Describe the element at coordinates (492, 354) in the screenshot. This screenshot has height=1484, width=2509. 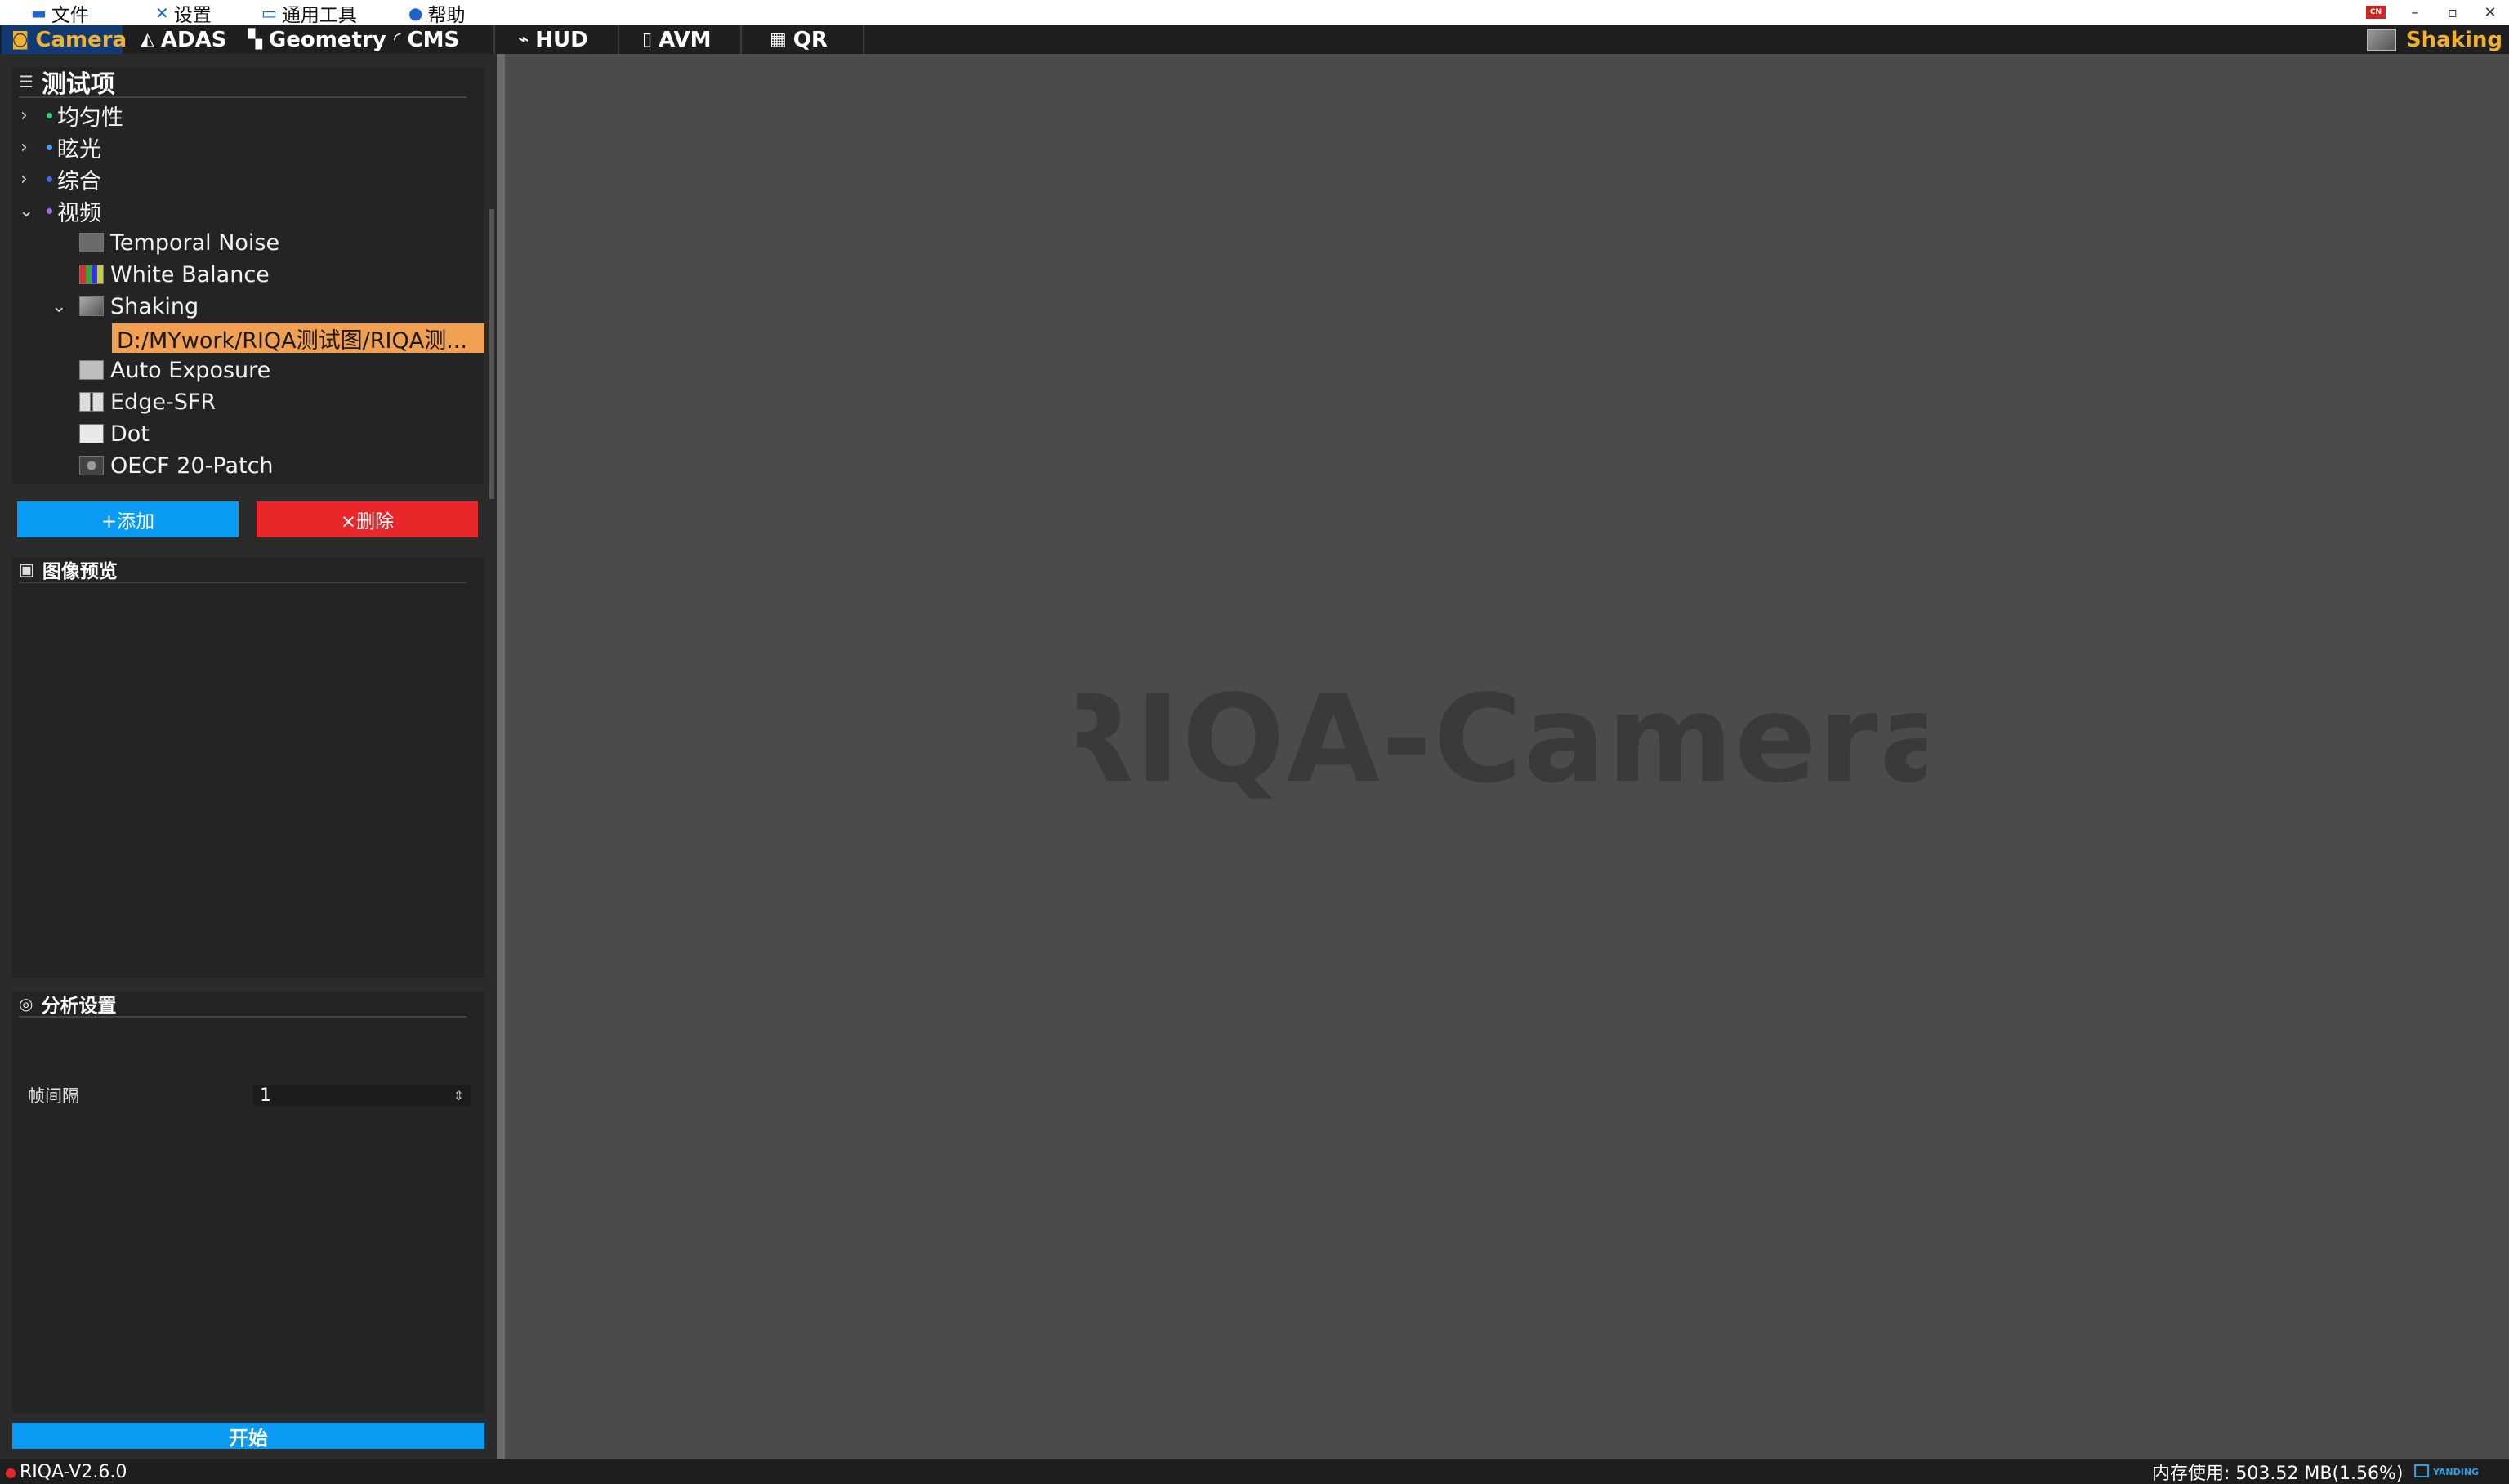
I see `tree-scrollbar` at that location.